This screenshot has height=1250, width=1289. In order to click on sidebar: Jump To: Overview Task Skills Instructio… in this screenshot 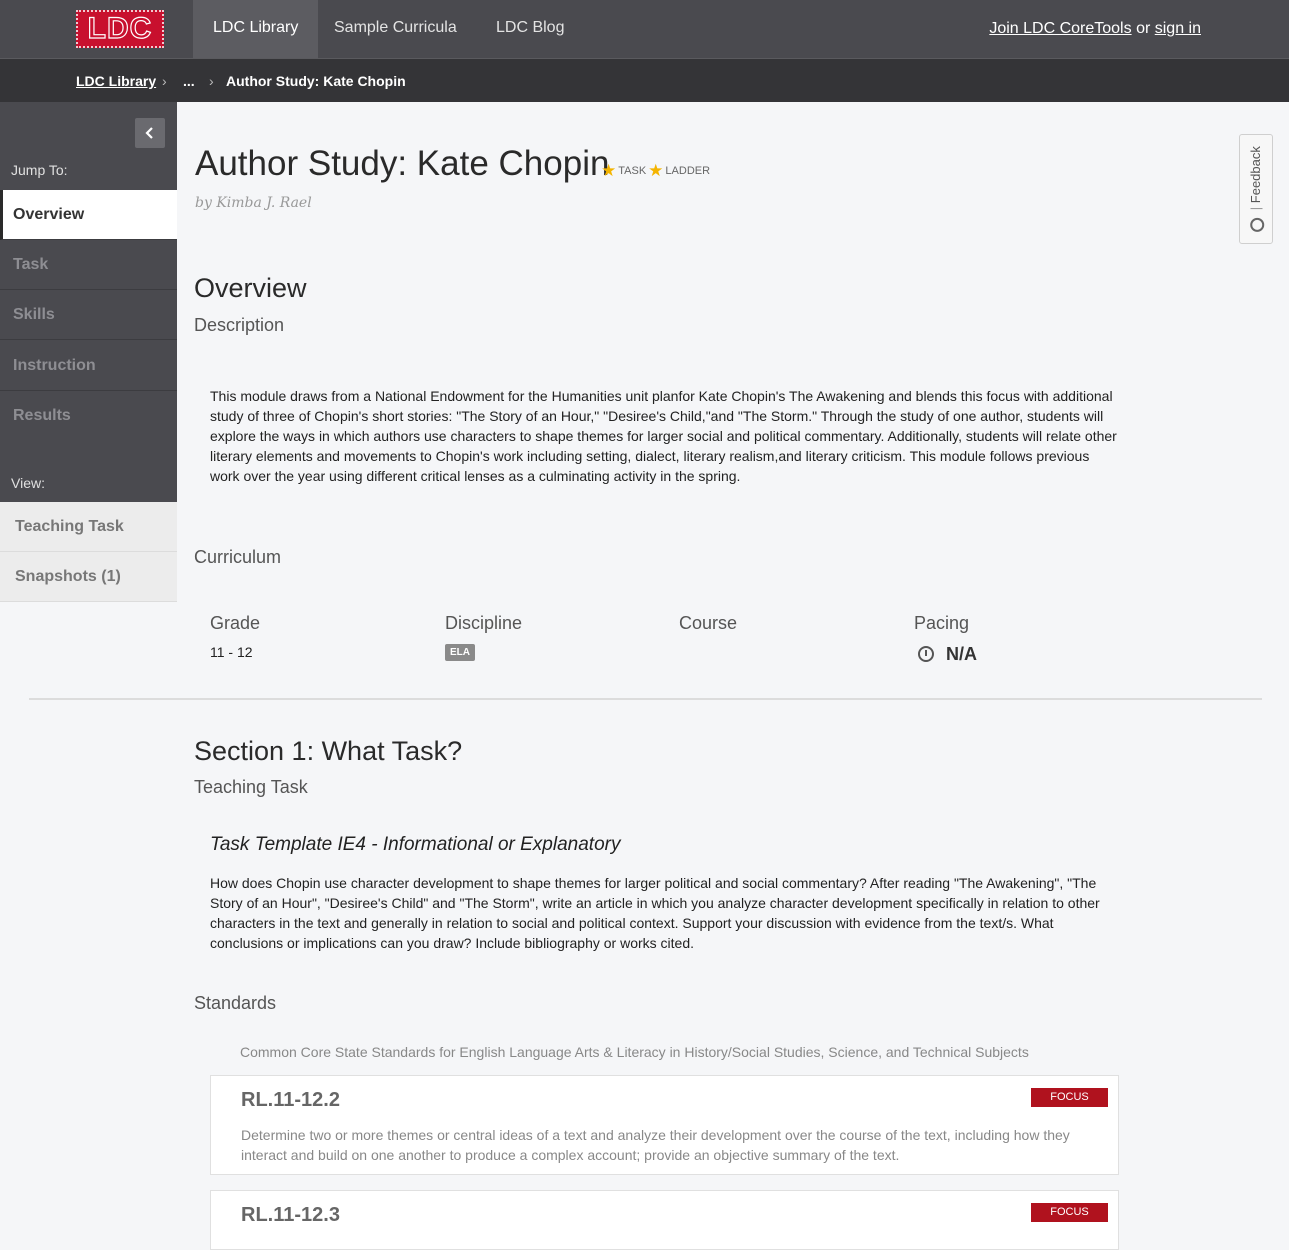, I will do `click(88, 302)`.